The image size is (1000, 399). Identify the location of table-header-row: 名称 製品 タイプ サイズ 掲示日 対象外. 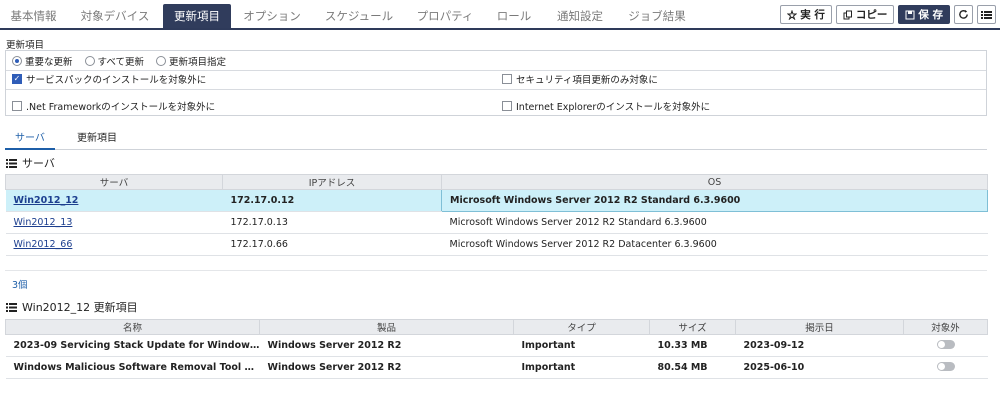
(496, 327).